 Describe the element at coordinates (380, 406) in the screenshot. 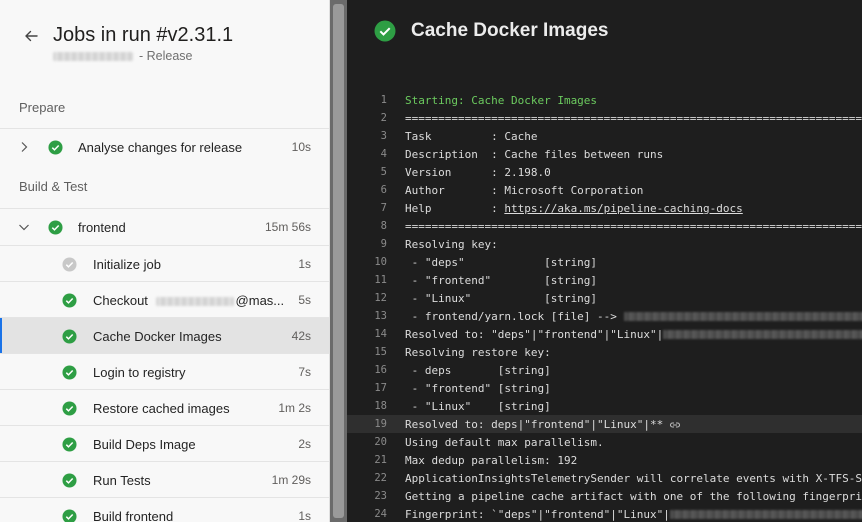

I see `line-number: 18` at that location.